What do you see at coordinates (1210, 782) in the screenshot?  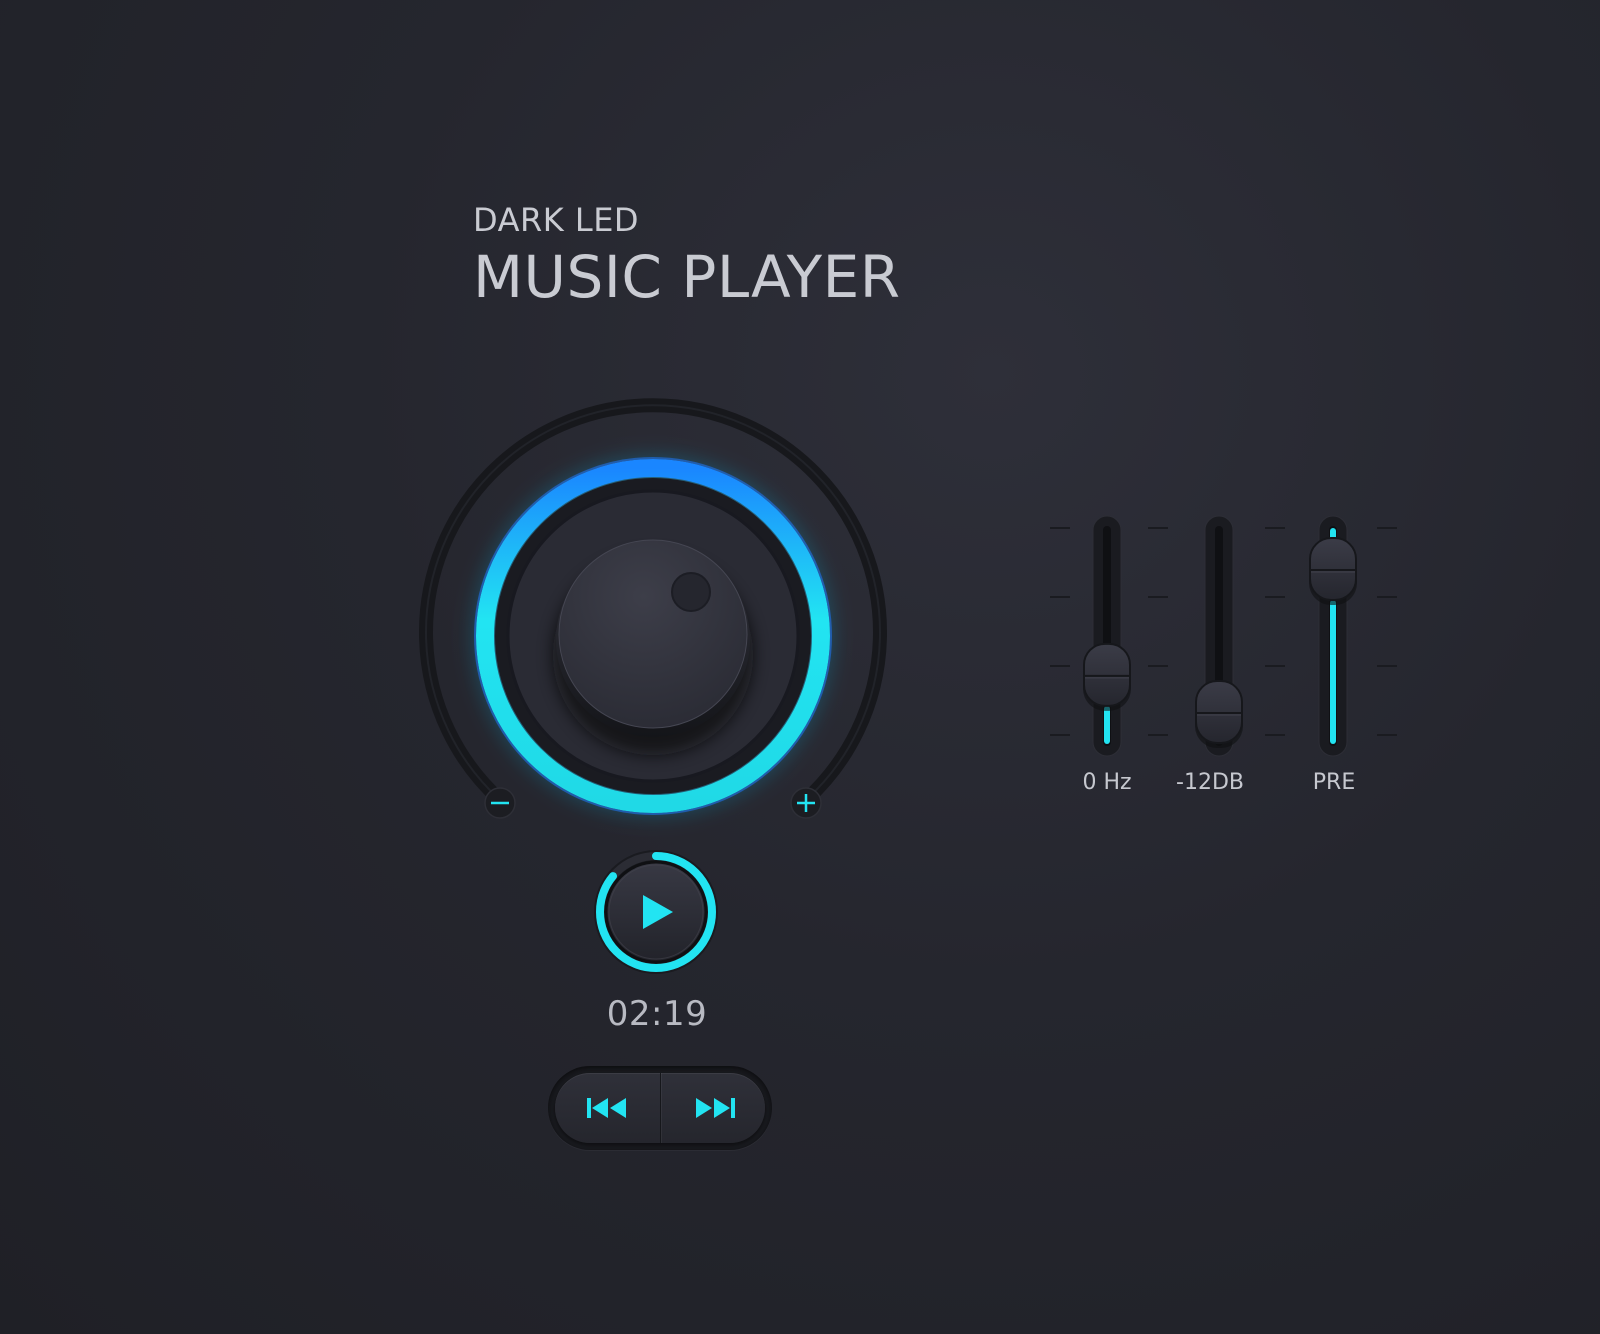 I see `eq-label-db: -12DB` at bounding box center [1210, 782].